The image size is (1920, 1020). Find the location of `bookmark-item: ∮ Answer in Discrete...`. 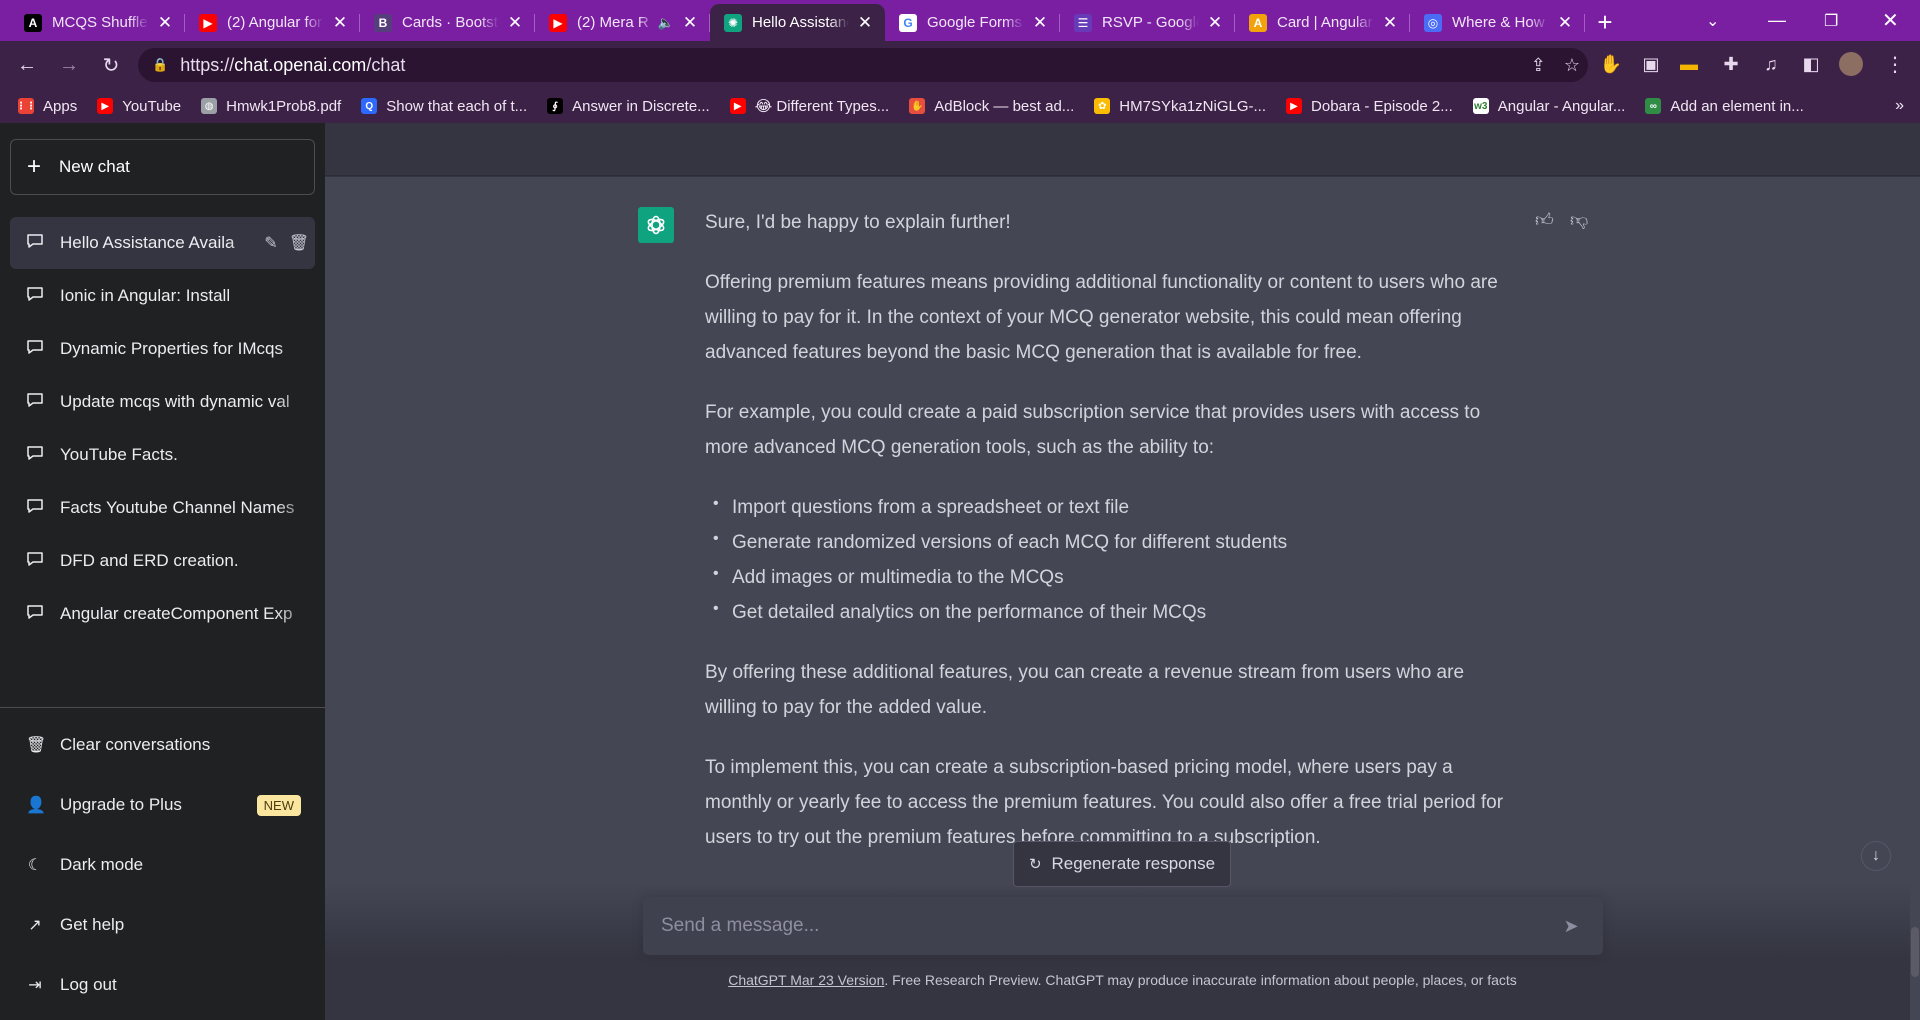

bookmark-item: ∮ Answer in Discrete... is located at coordinates (628, 106).